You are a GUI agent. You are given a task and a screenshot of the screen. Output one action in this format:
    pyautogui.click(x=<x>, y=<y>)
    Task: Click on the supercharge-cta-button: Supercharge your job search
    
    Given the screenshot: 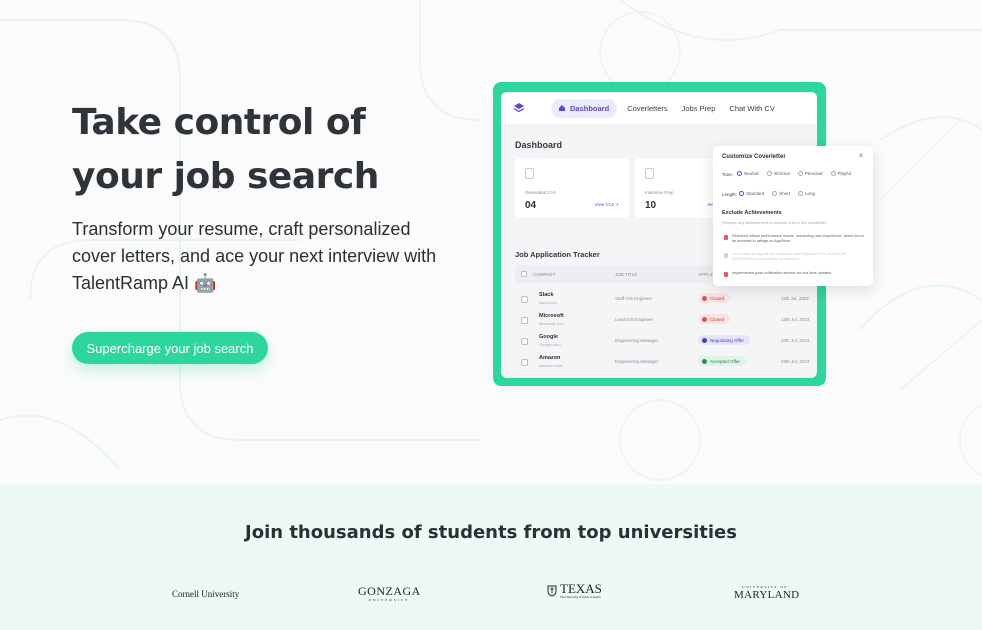 What is the action you would take?
    pyautogui.click(x=170, y=348)
    